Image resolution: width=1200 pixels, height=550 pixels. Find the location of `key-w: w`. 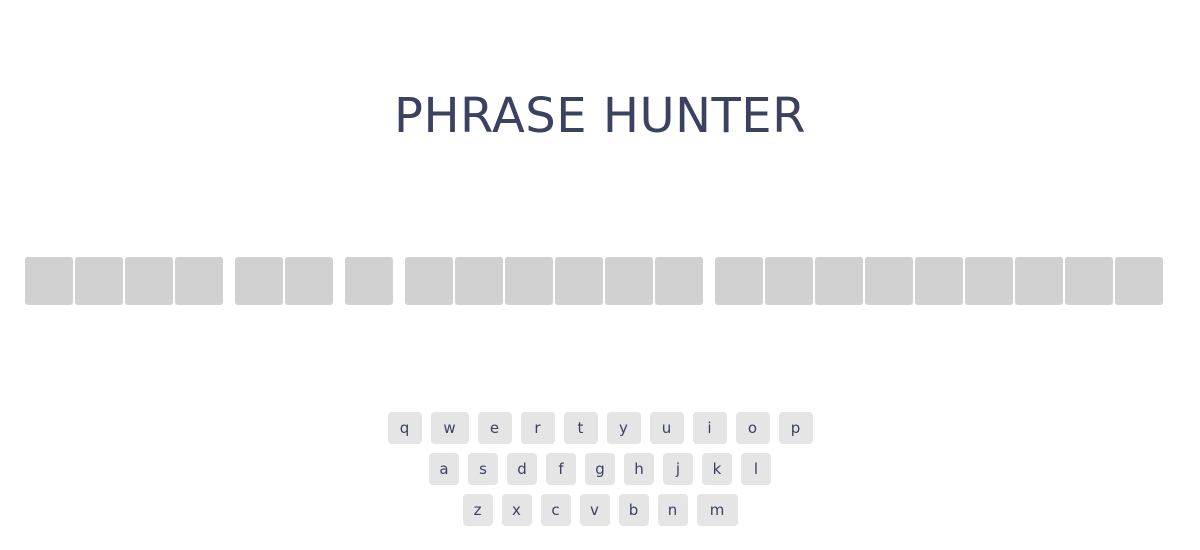

key-w: w is located at coordinates (449, 428).